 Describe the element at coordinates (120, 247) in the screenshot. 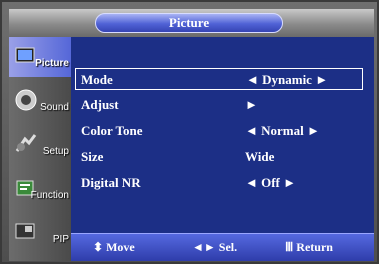

I see `hint-move-label: Move` at that location.